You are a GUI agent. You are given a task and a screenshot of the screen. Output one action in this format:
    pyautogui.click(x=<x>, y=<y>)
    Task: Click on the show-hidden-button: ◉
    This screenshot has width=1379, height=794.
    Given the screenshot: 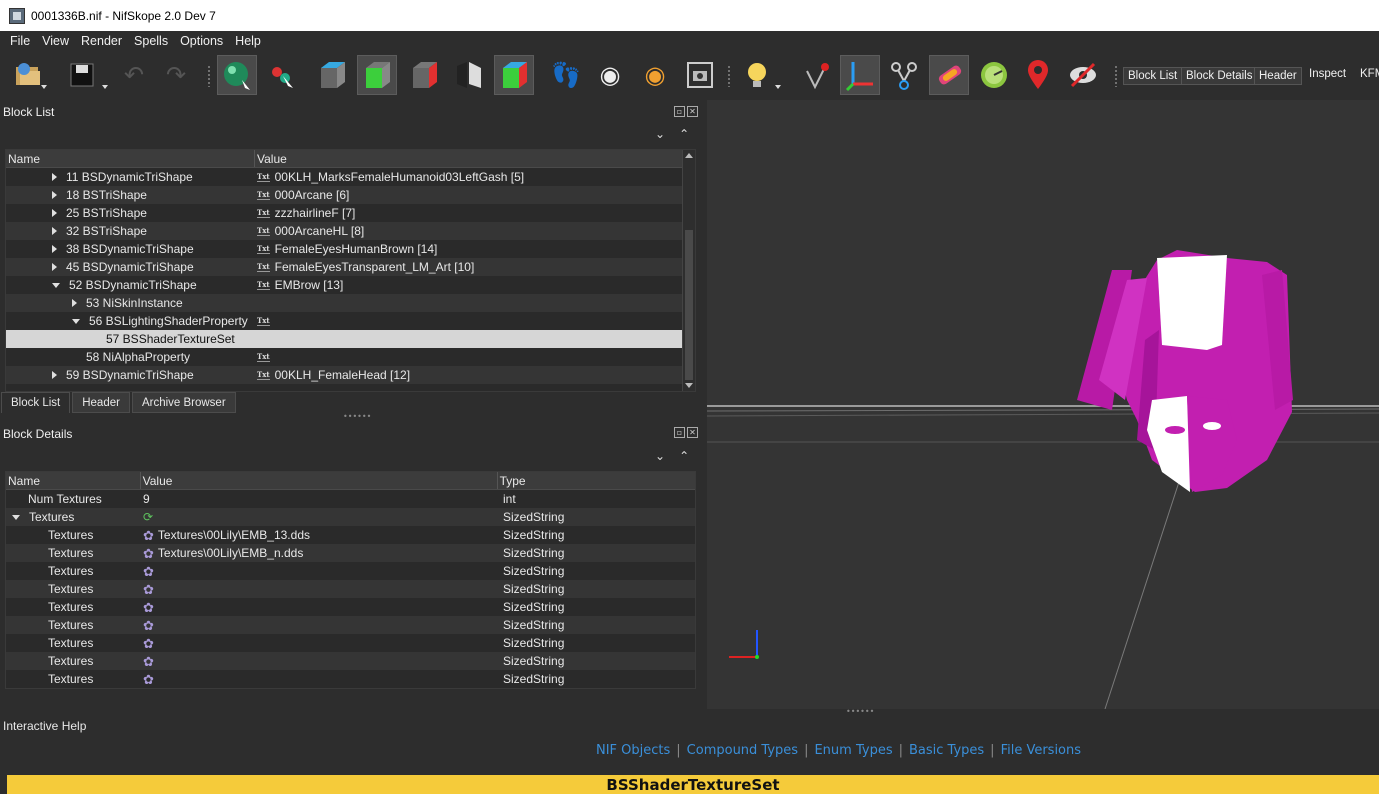 What is the action you would take?
    pyautogui.click(x=610, y=75)
    